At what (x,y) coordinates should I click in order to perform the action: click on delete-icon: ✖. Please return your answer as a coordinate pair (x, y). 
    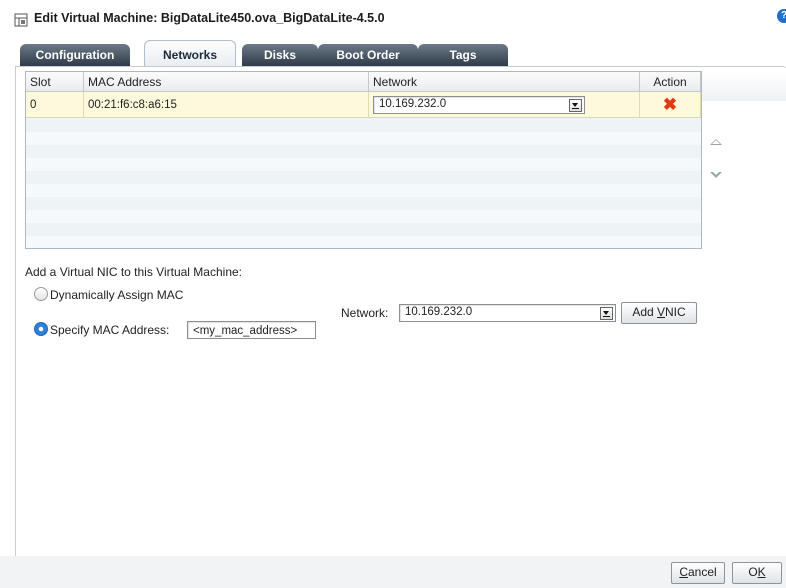
    Looking at the image, I should click on (670, 105).